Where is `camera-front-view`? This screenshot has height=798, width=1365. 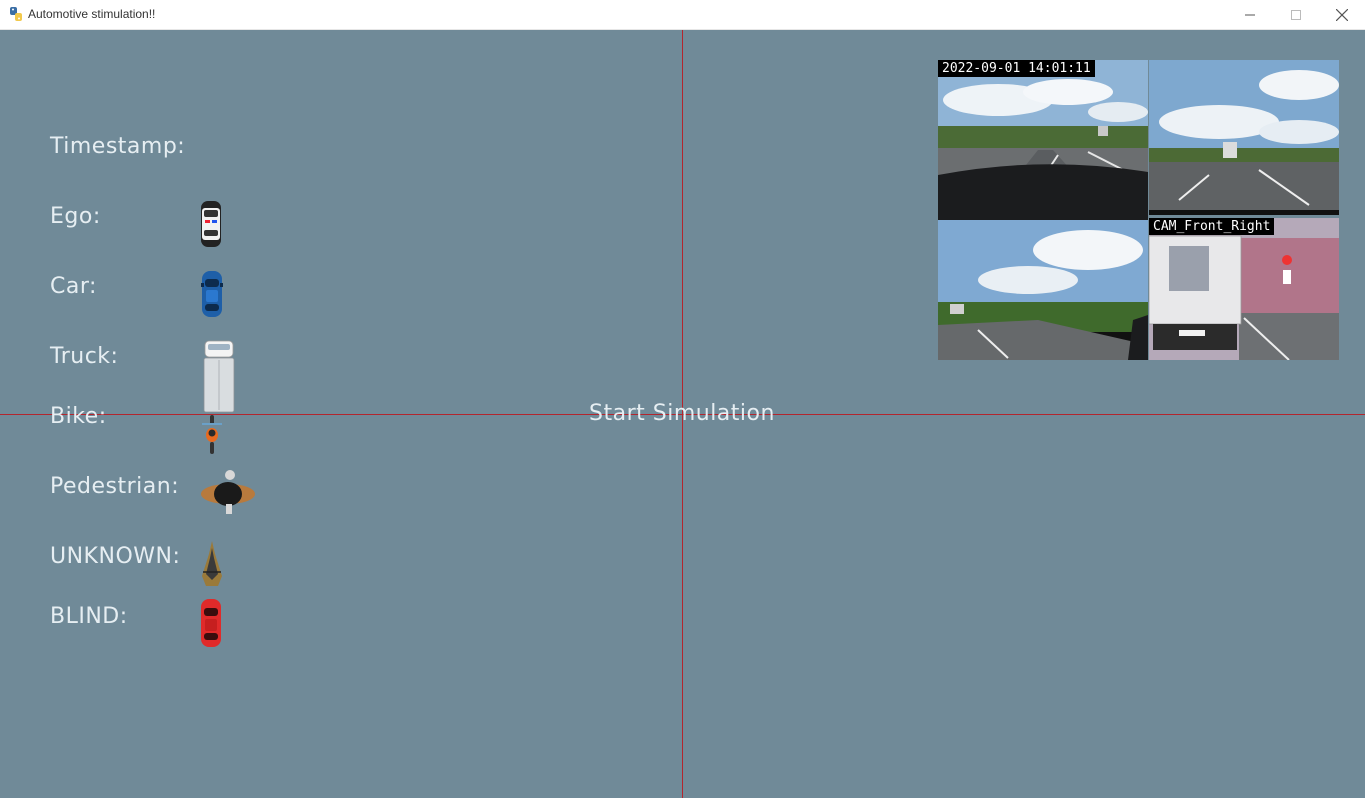
camera-front-view is located at coordinates (1244, 137).